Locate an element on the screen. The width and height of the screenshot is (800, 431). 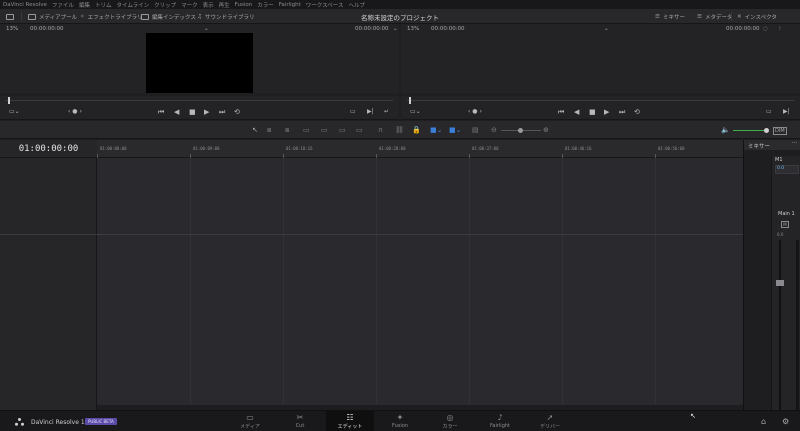
speaker-icon: 🔈 is located at coordinates (725, 130).